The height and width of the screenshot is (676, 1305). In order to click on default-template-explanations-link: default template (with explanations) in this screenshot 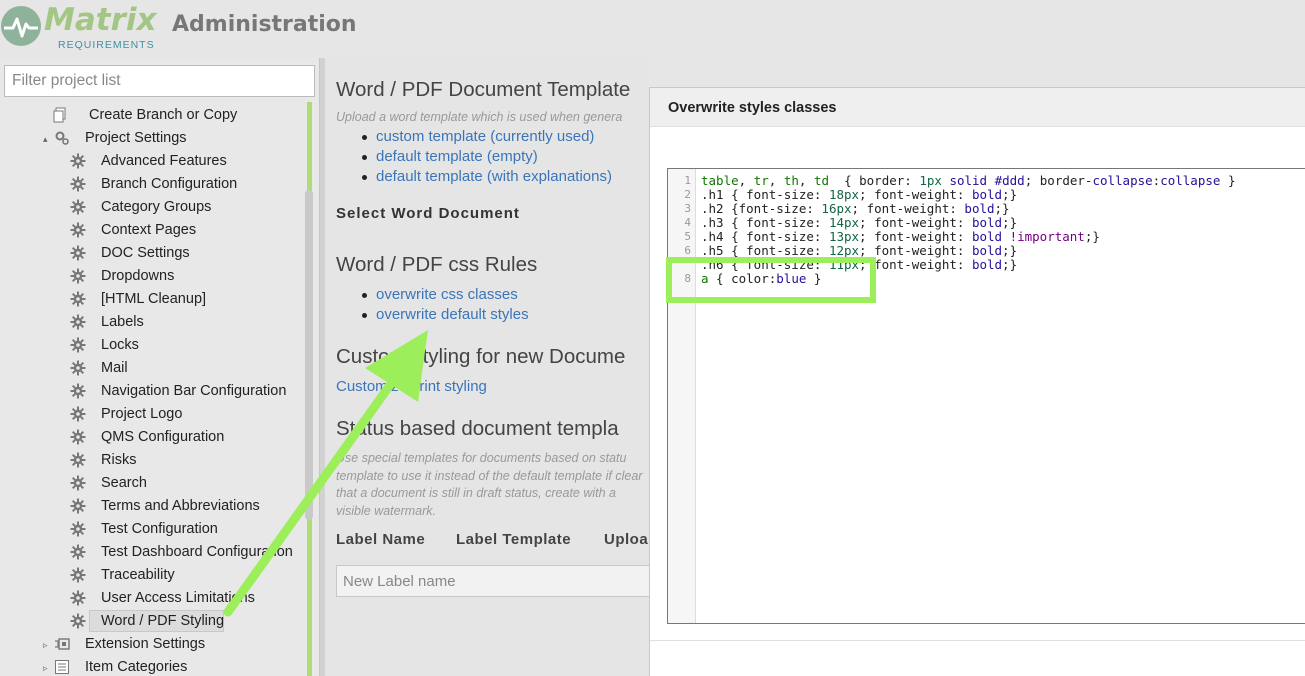, I will do `click(487, 178)`.